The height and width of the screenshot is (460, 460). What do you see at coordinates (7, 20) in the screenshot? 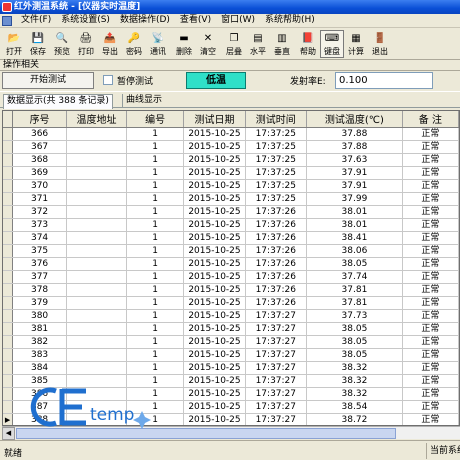
I see `system-menu-icon` at bounding box center [7, 20].